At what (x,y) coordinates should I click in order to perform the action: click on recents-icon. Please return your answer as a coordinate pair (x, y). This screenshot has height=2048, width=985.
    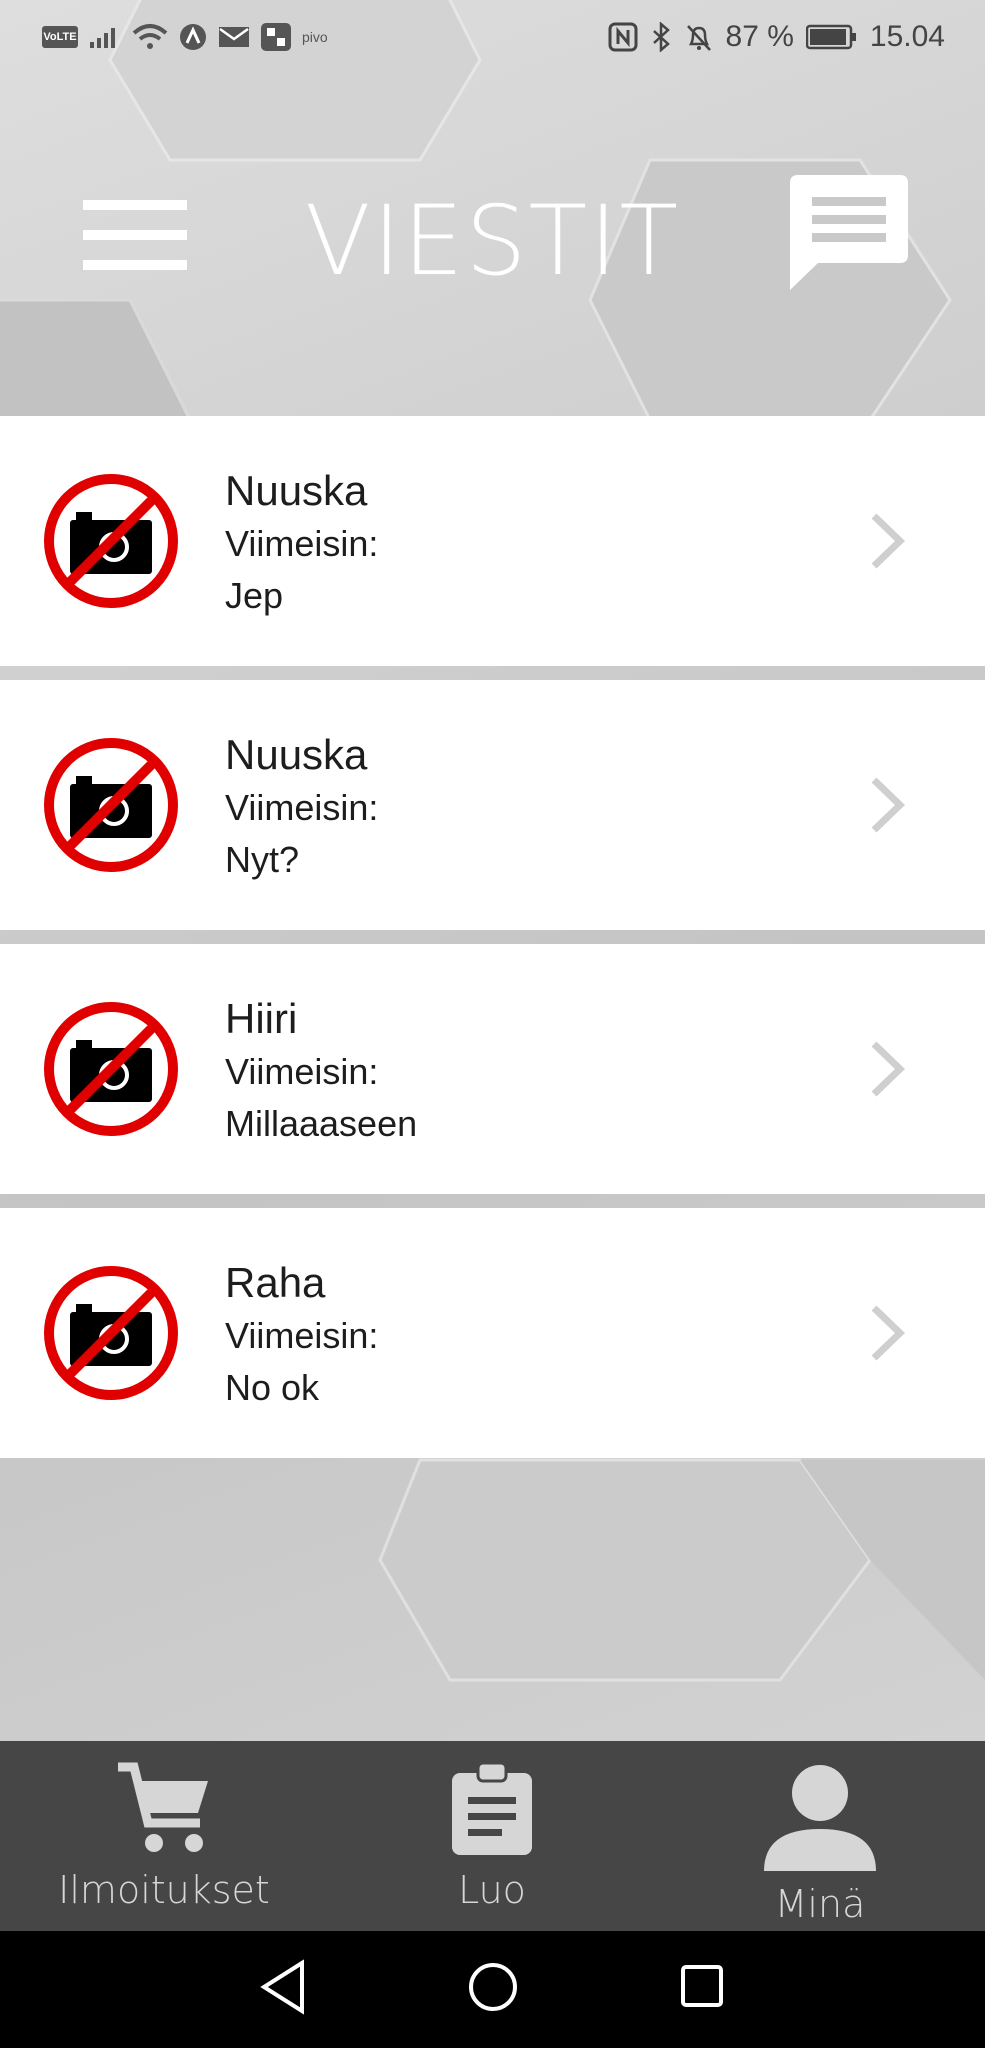
    Looking at the image, I should click on (703, 1987).